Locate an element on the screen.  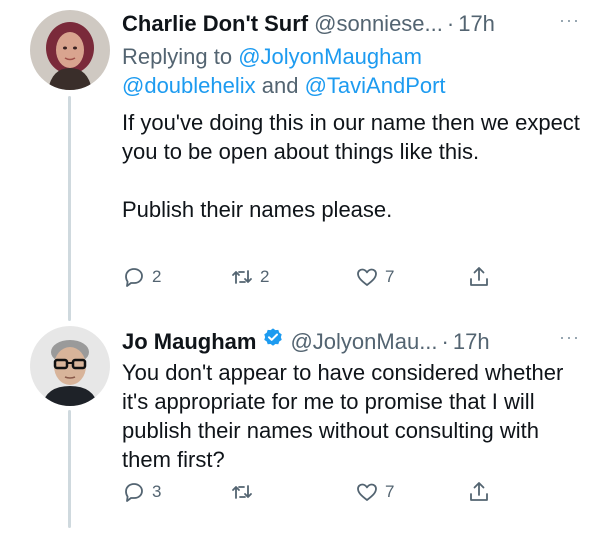
mention-link: @TaviAndPort is located at coordinates (375, 85).